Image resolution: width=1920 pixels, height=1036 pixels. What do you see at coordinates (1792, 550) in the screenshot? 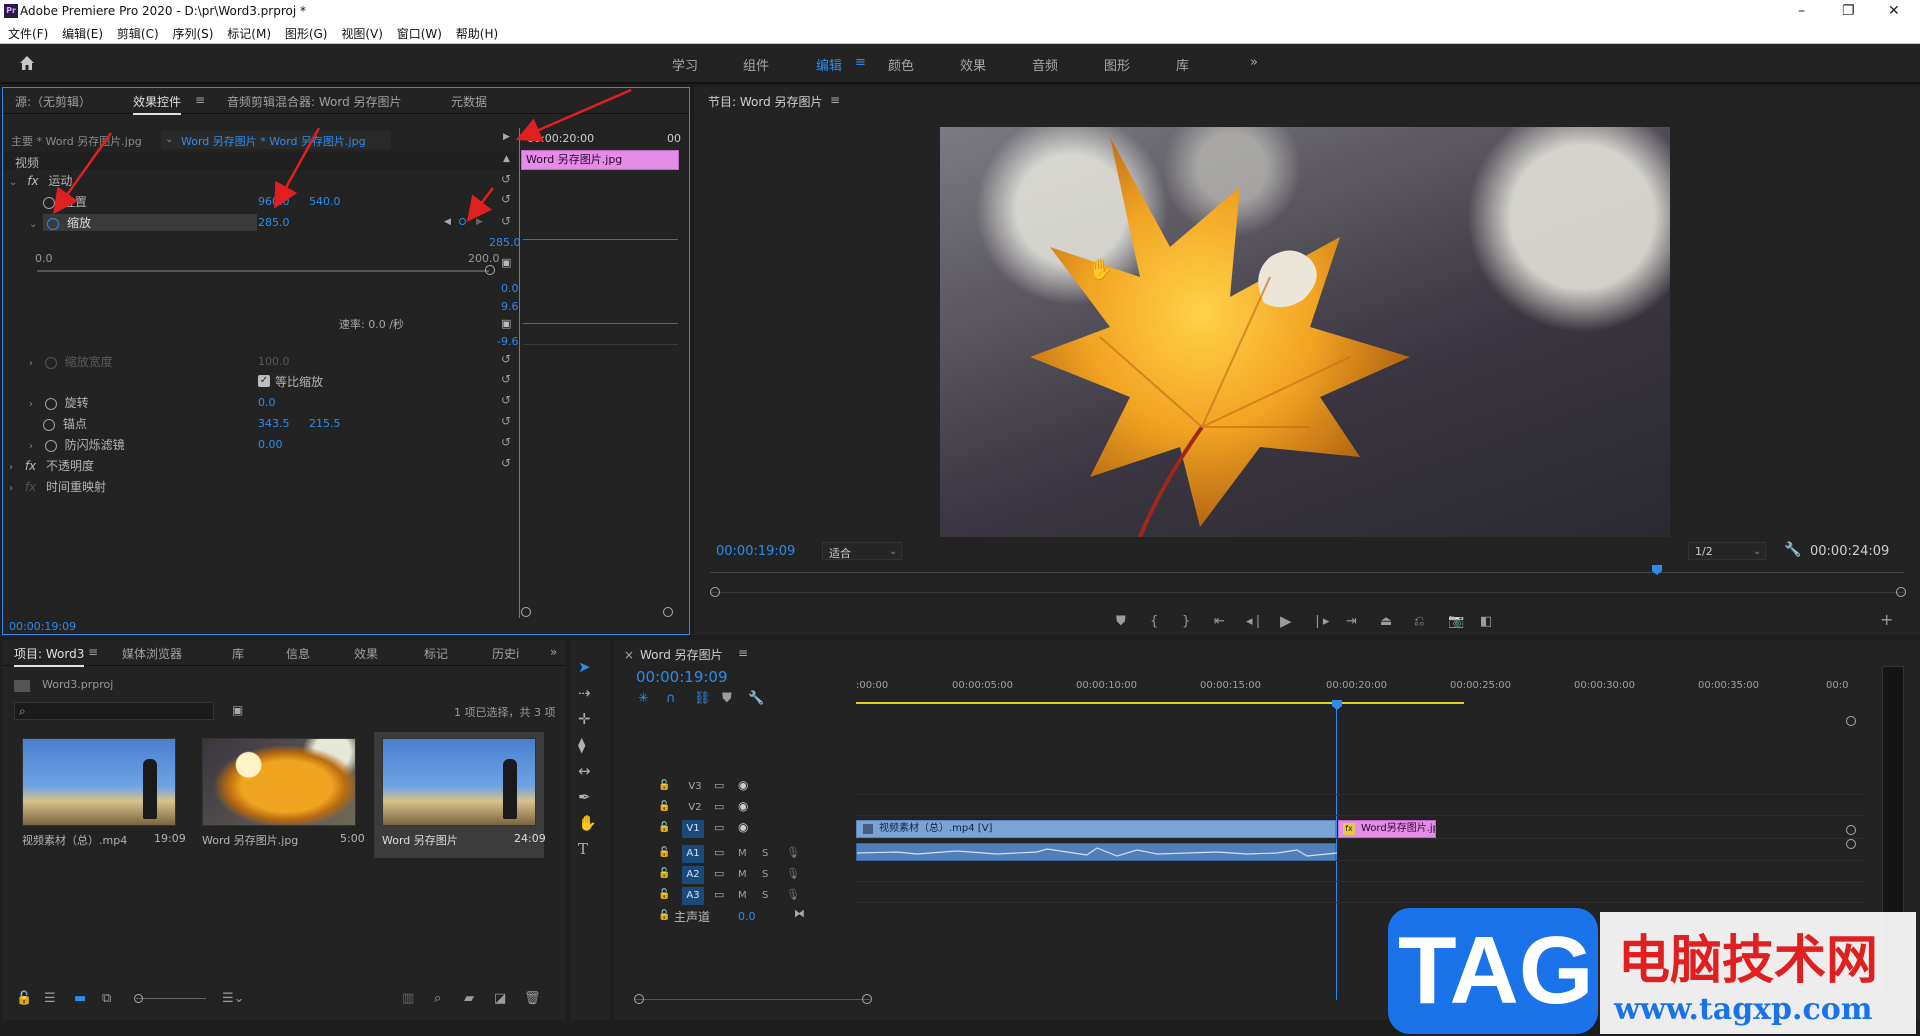
I see `wrench-icon: 🔧` at bounding box center [1792, 550].